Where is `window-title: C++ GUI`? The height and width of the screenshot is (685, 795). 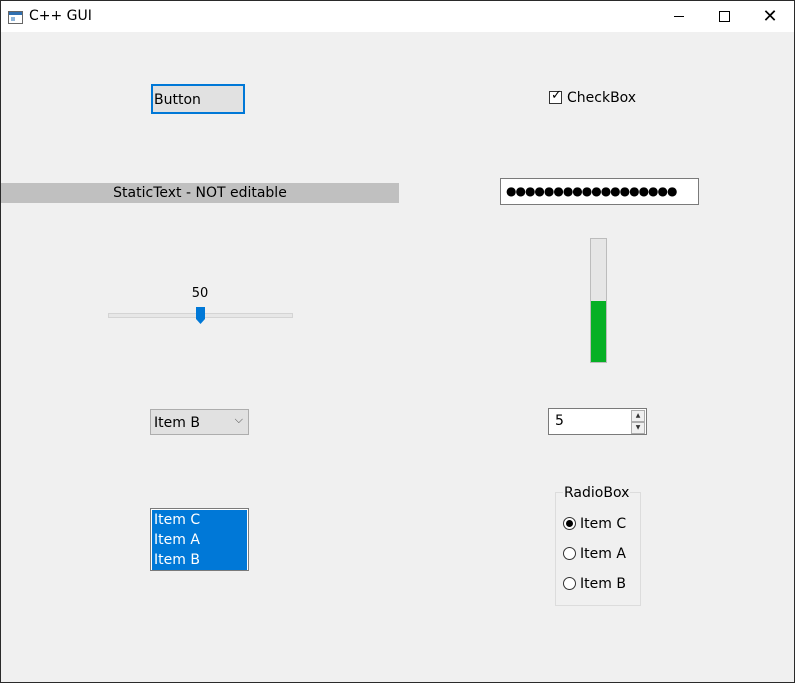 window-title: C++ GUI is located at coordinates (60, 16).